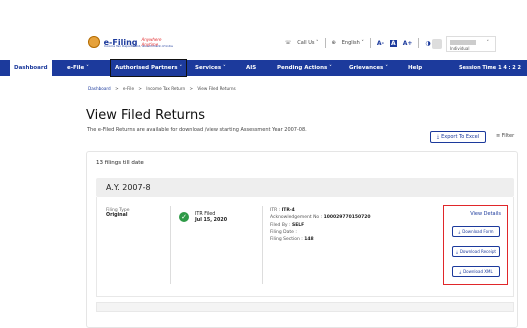  I want to click on contrast-icon: ◑, so click(427, 43).